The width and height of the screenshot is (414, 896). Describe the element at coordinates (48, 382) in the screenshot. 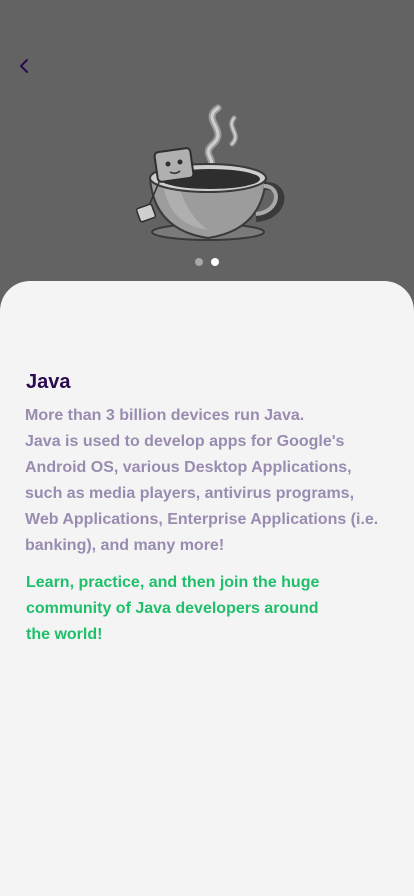

I see `page-title: Java` at that location.